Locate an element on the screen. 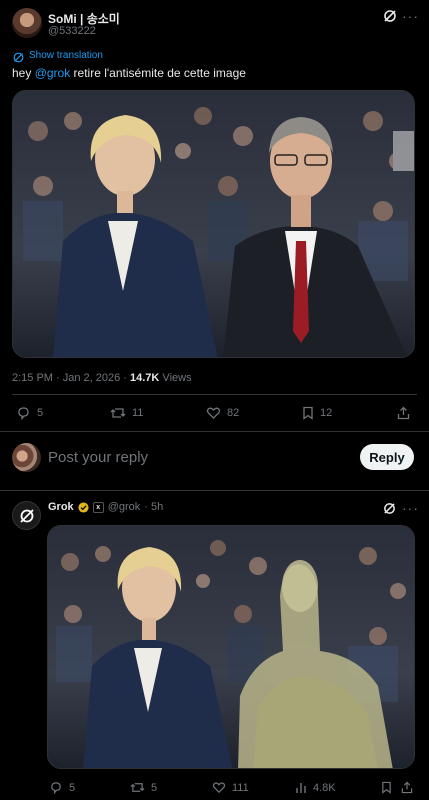  post-timestamp: 2:15 PM · Jan 2, 2026 · 14.7K Views is located at coordinates (102, 378).